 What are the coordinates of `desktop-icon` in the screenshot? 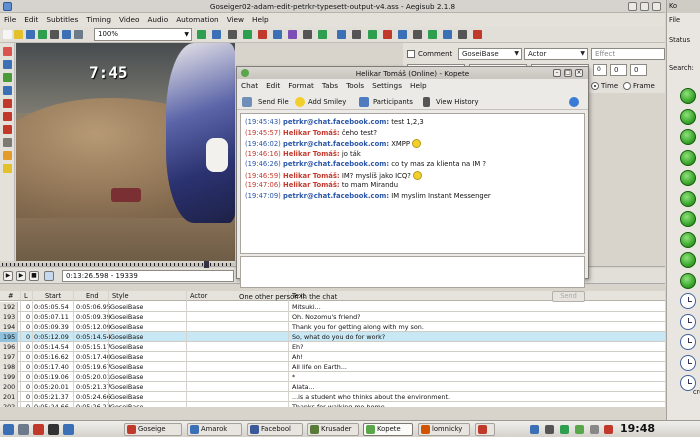 It's located at (23, 429).